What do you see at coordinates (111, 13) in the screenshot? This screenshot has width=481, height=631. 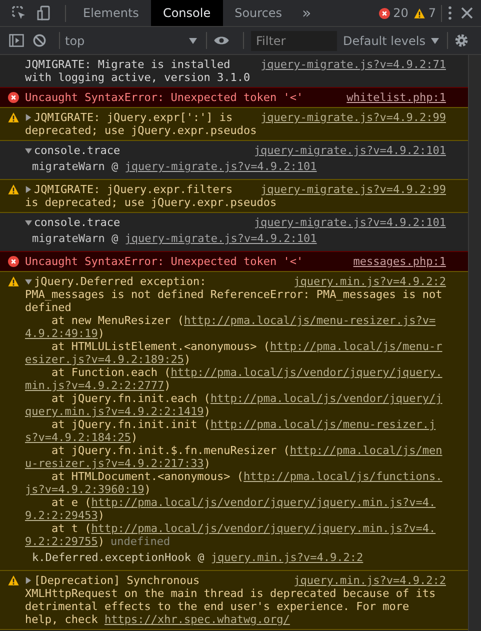 I see `panel-tab: Elements` at bounding box center [111, 13].